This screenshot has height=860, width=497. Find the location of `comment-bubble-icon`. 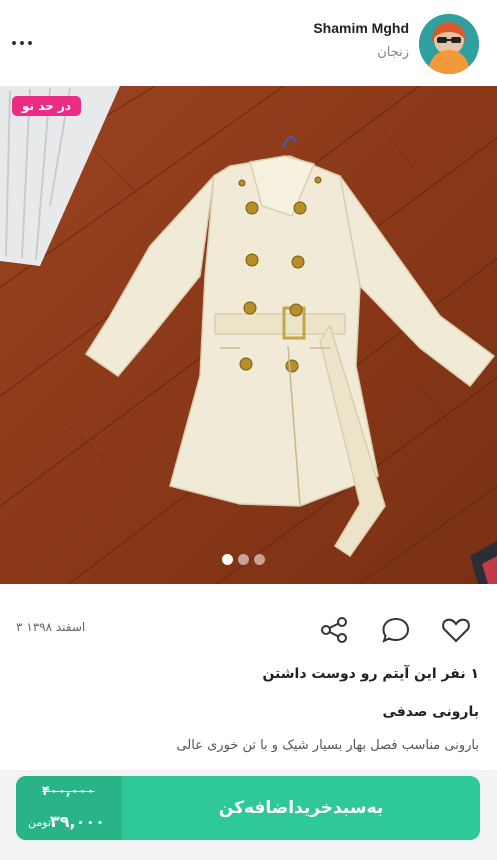

comment-bubble-icon is located at coordinates (396, 630).